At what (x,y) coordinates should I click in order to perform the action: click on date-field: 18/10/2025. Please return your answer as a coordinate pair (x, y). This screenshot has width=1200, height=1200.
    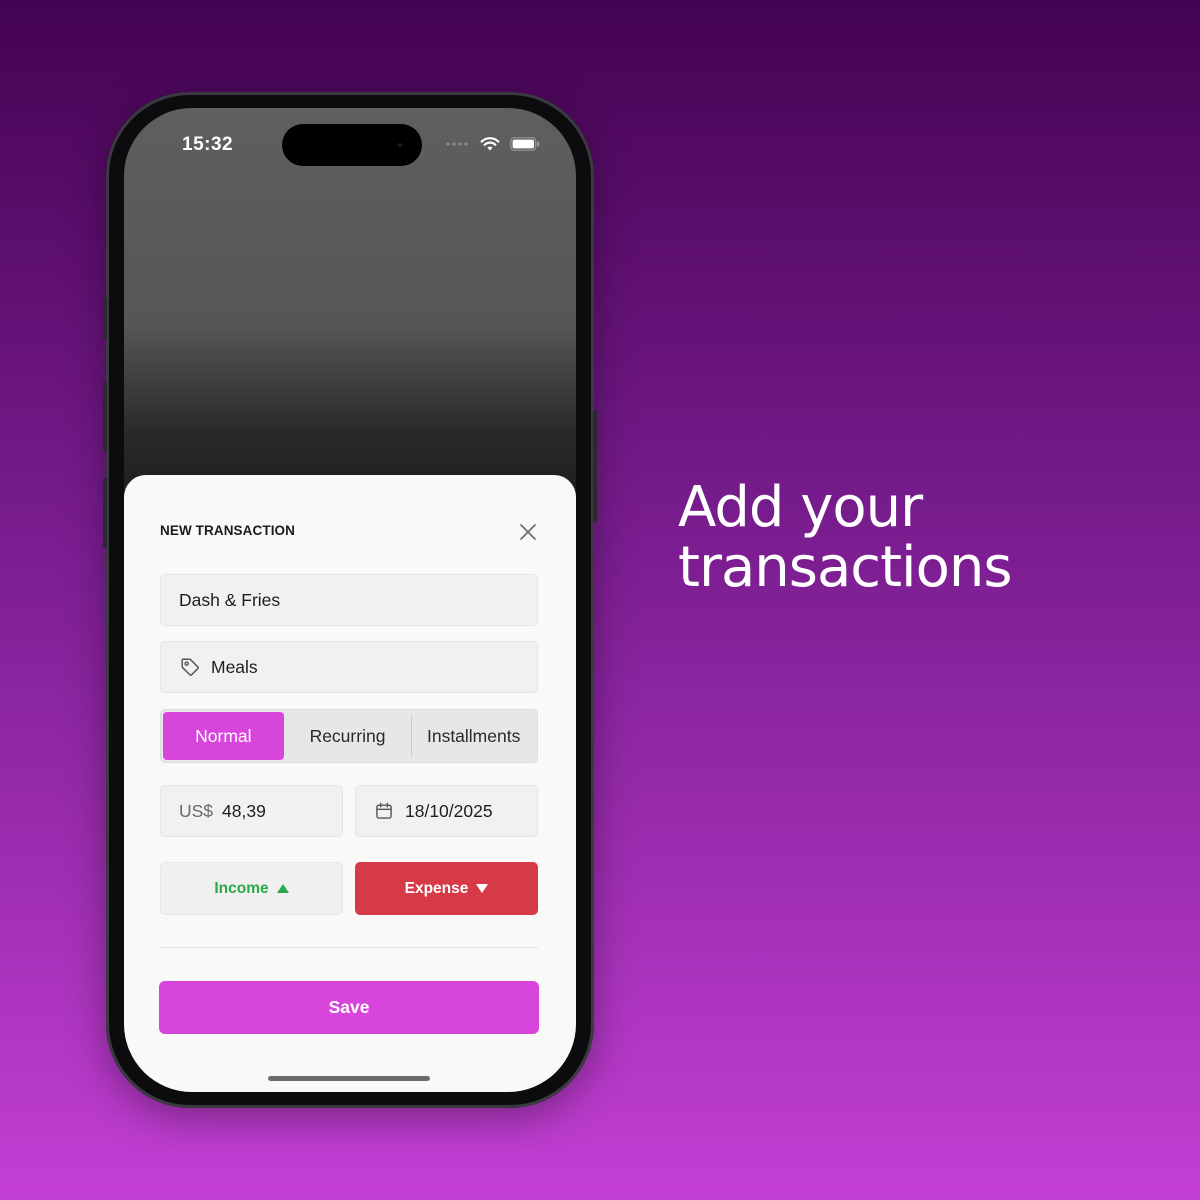
    Looking at the image, I should click on (446, 811).